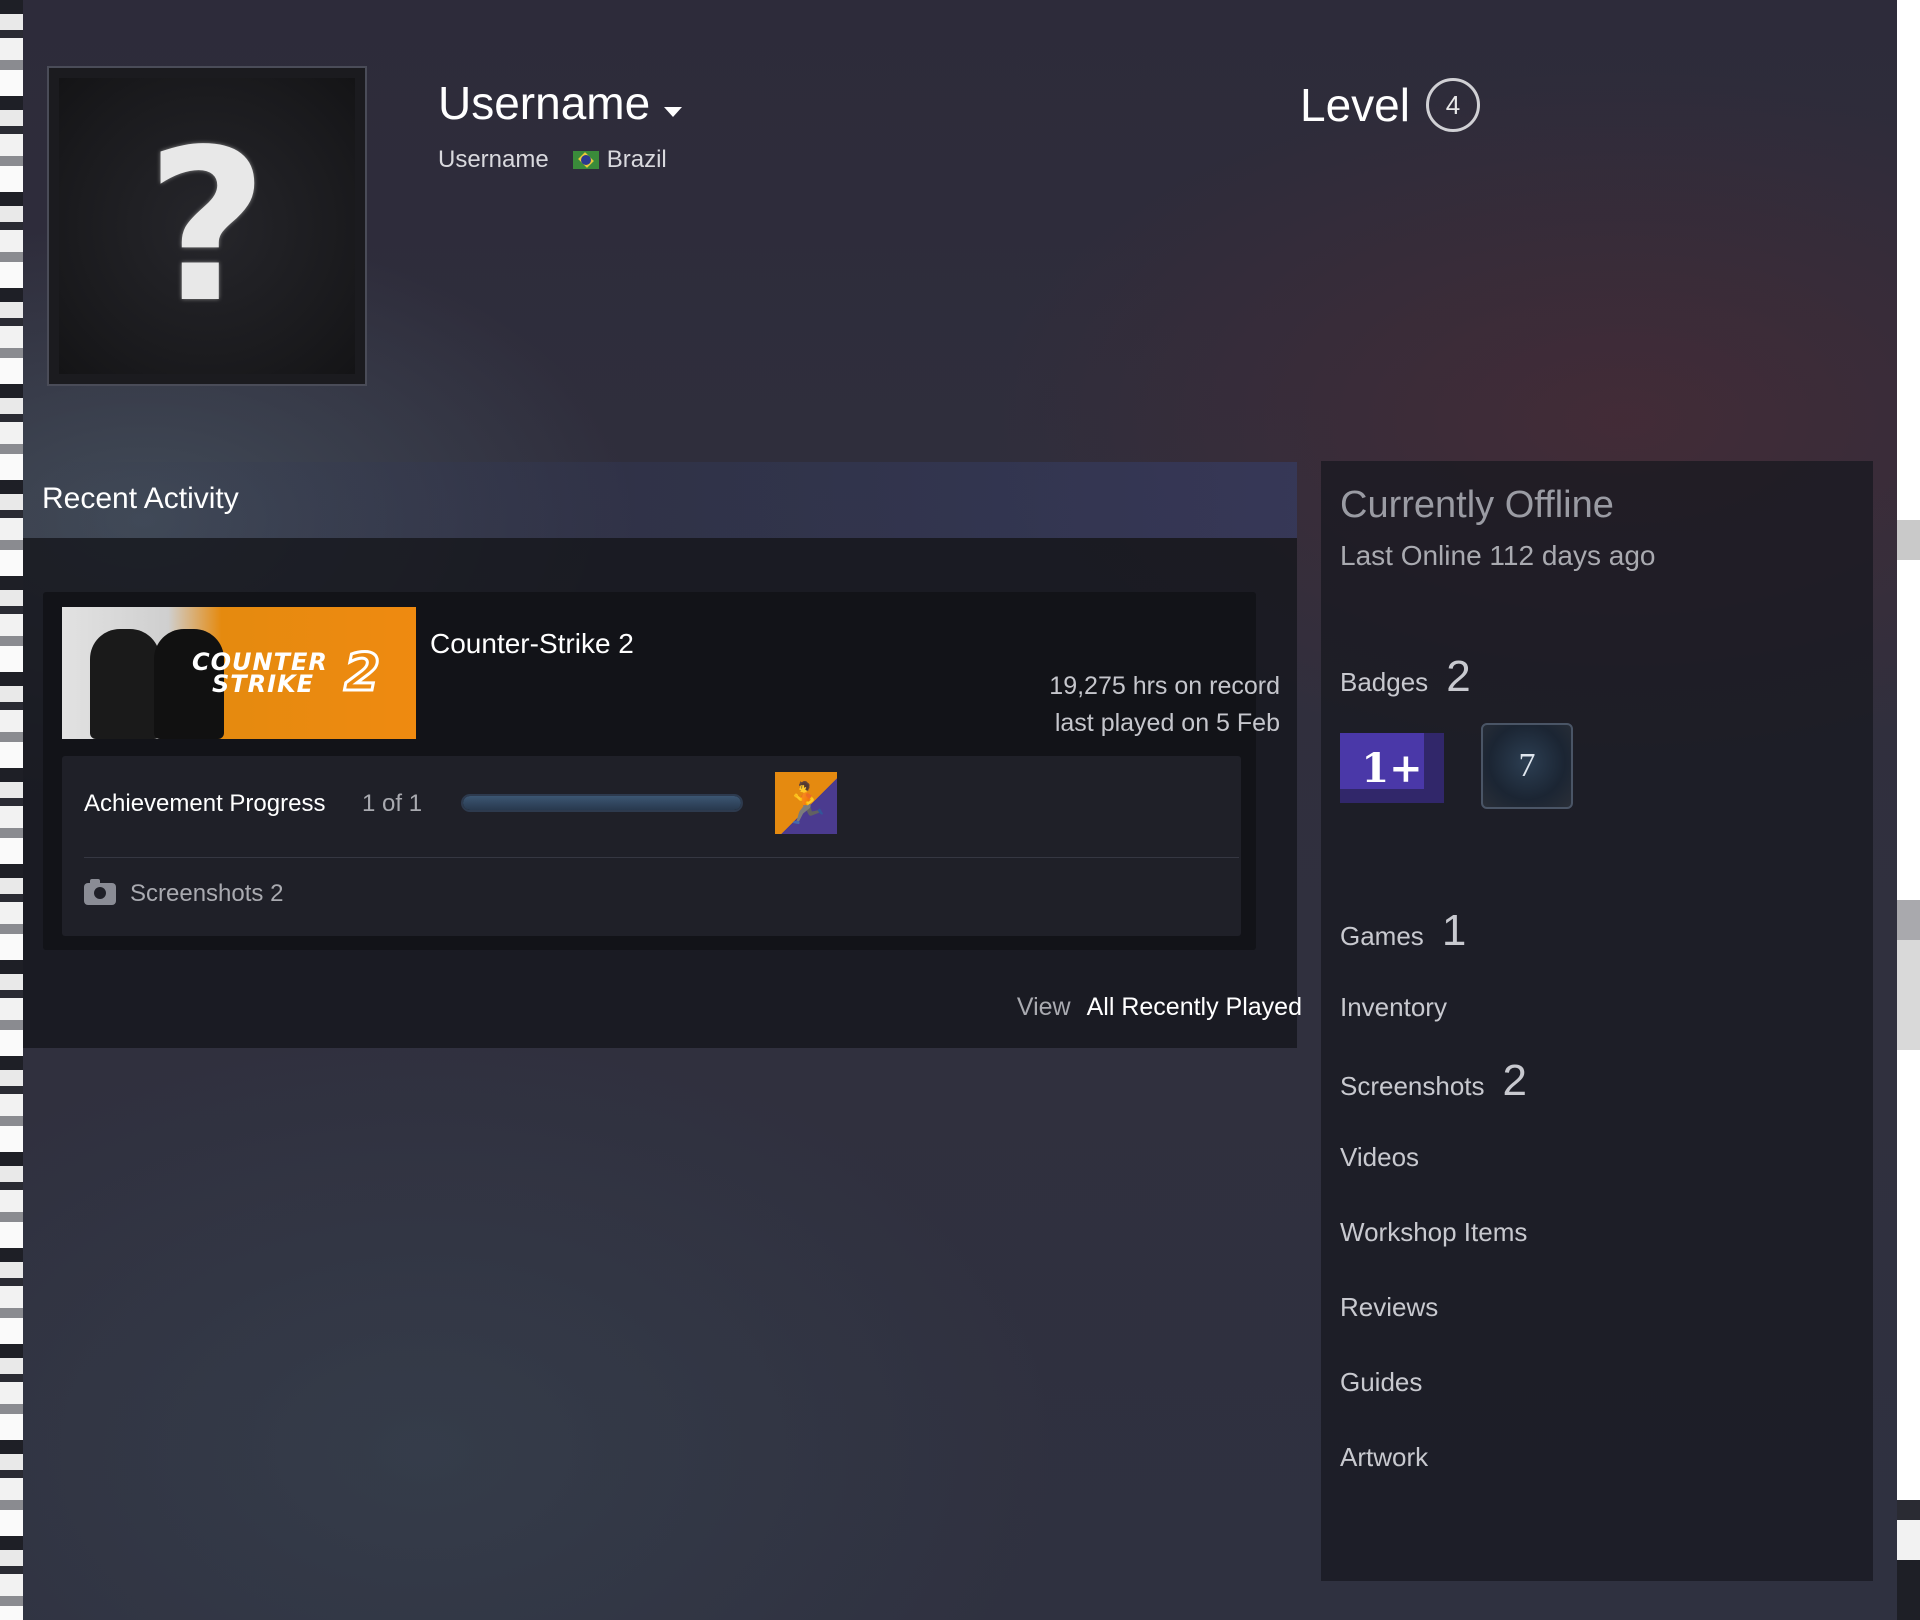  I want to click on achievement-icon: 🏃, so click(806, 803).